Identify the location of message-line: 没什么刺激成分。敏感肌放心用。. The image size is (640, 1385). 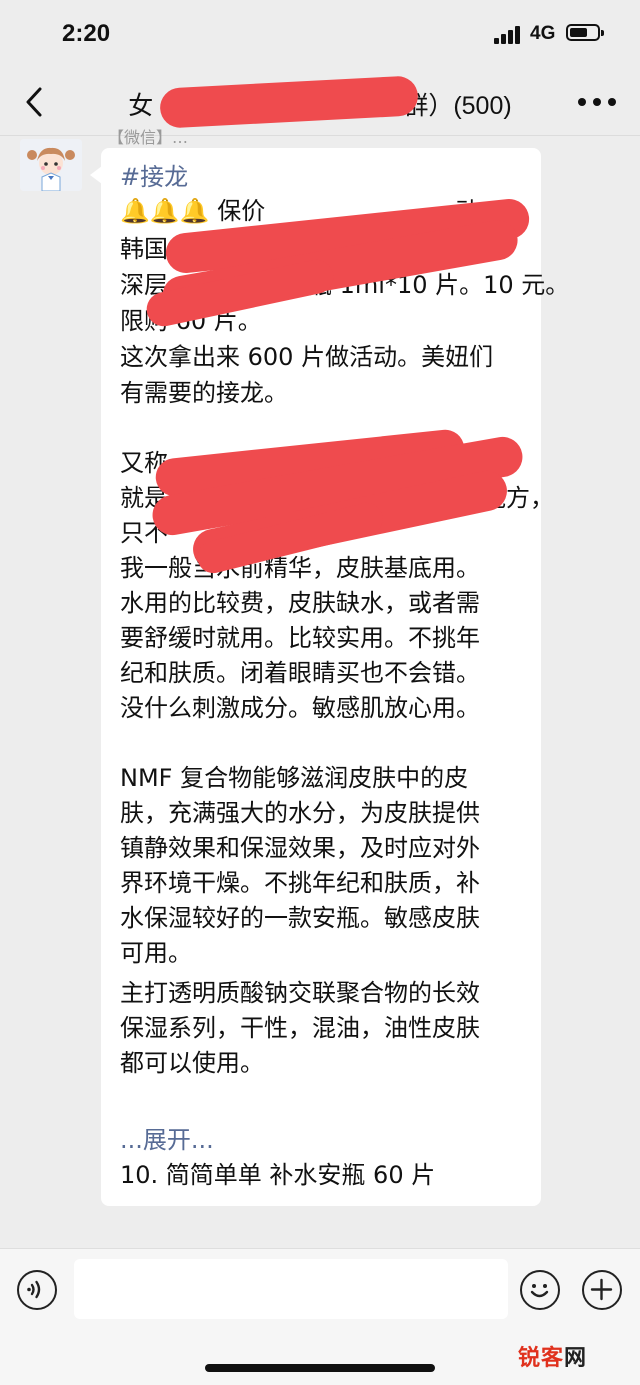
(300, 708).